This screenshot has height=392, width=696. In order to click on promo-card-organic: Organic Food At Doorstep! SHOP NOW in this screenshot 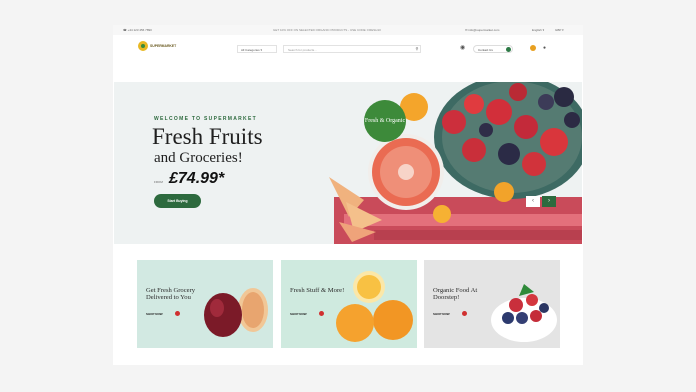, I will do `click(492, 304)`.